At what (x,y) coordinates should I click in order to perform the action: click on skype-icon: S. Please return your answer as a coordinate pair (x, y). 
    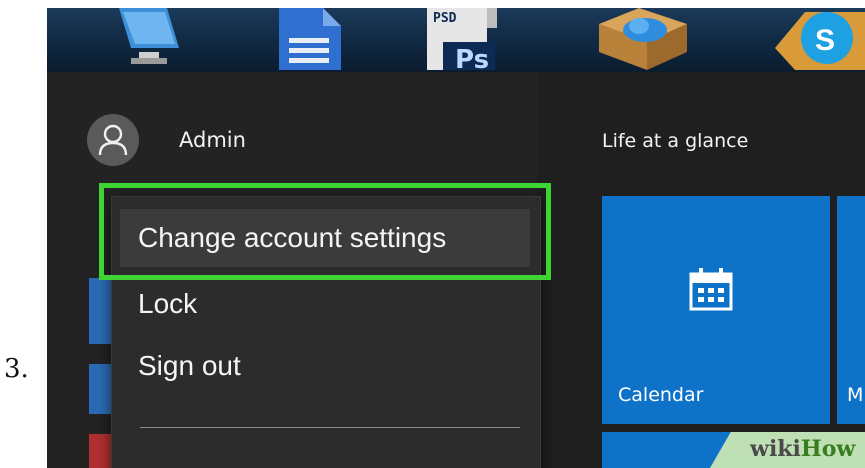
    Looking at the image, I should click on (815, 41).